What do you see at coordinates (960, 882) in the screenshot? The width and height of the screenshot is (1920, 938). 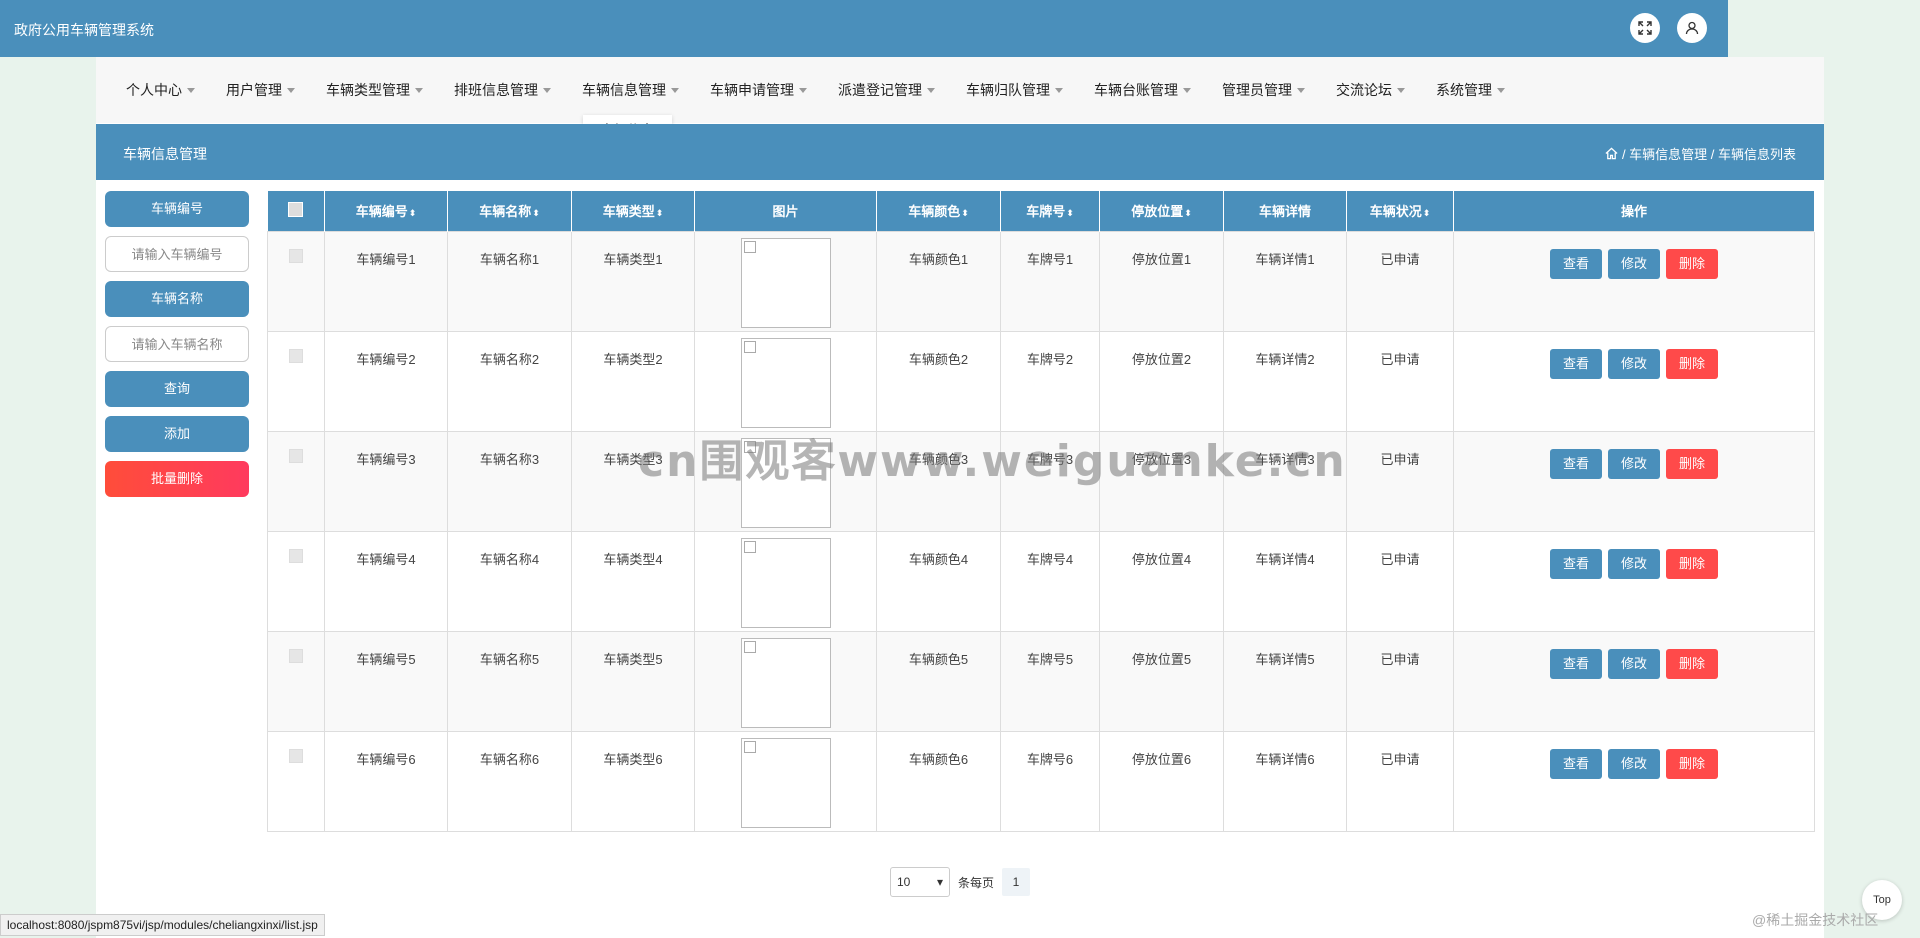 I see `pagination: 10 ▾ 条每页 1` at bounding box center [960, 882].